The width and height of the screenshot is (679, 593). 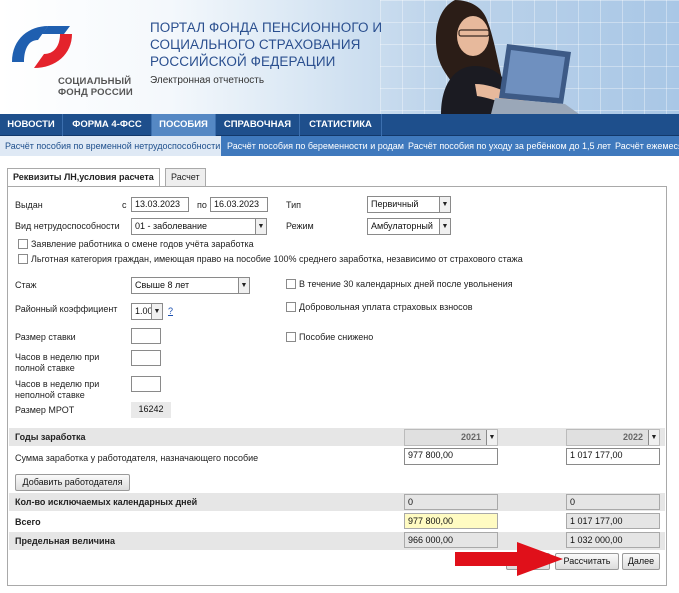 I want to click on next-button: Далее, so click(x=641, y=561).